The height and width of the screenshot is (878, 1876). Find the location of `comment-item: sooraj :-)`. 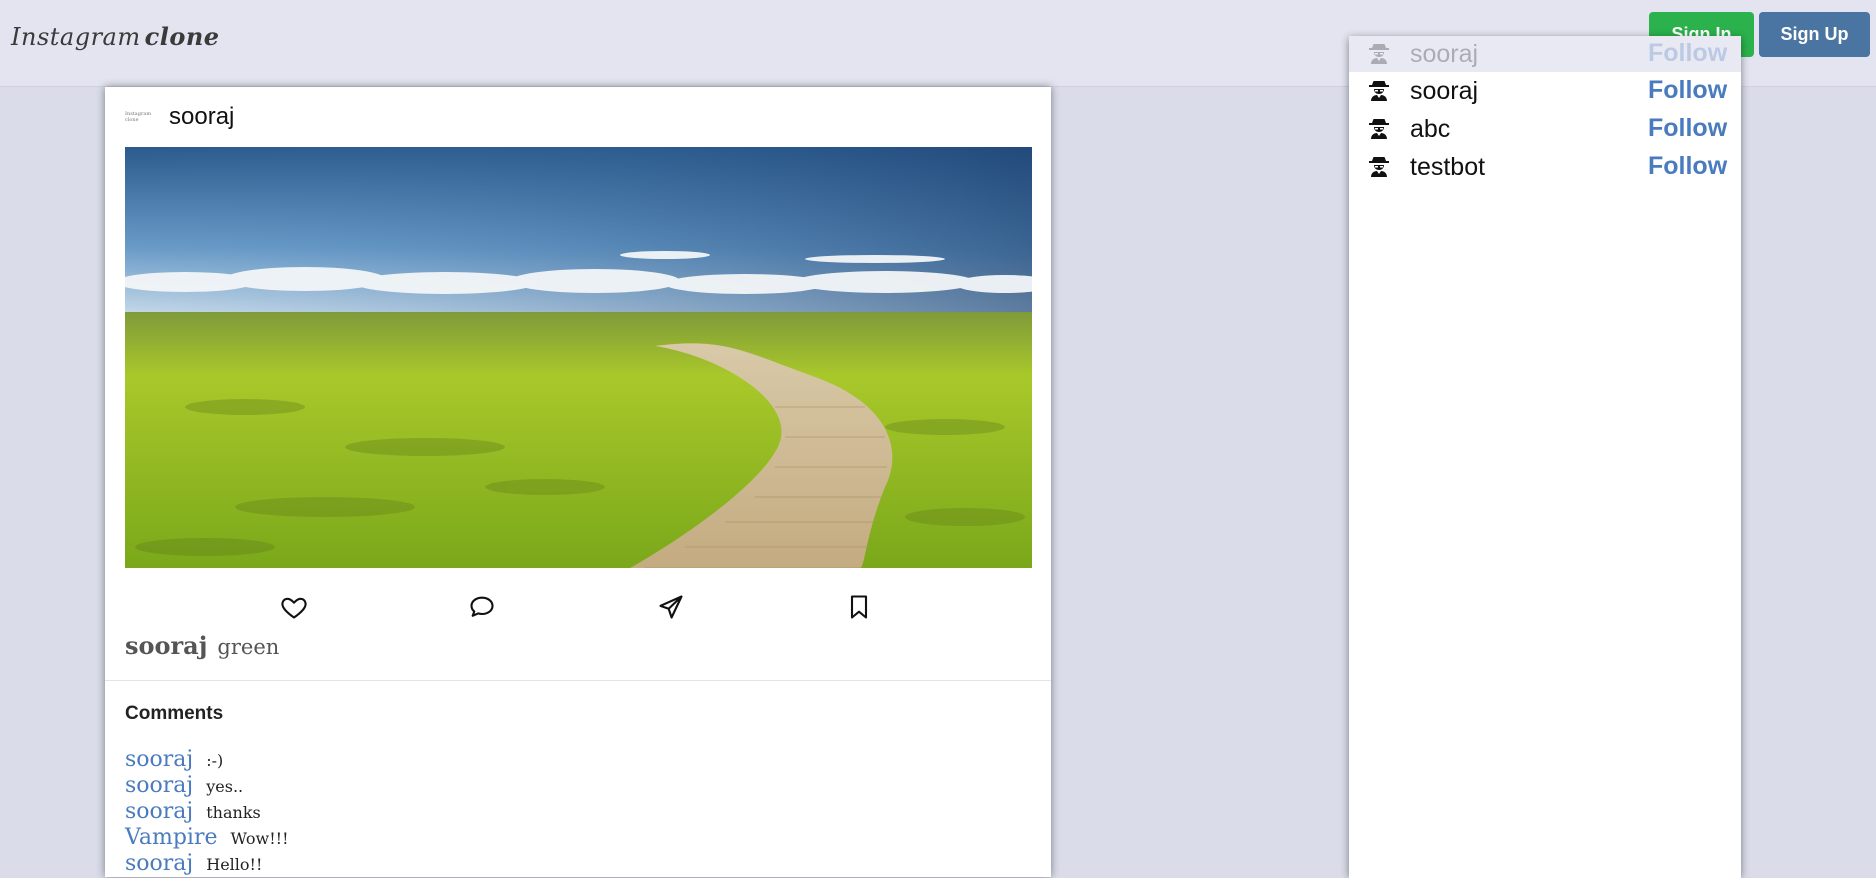

comment-item: sooraj :-) is located at coordinates (207, 760).